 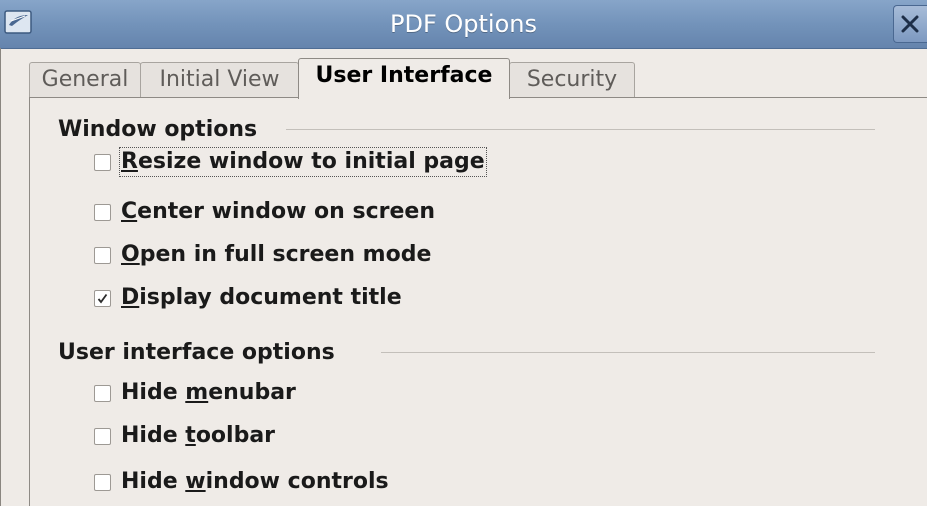 I want to click on full-screen-checkbox, so click(x=102, y=255).